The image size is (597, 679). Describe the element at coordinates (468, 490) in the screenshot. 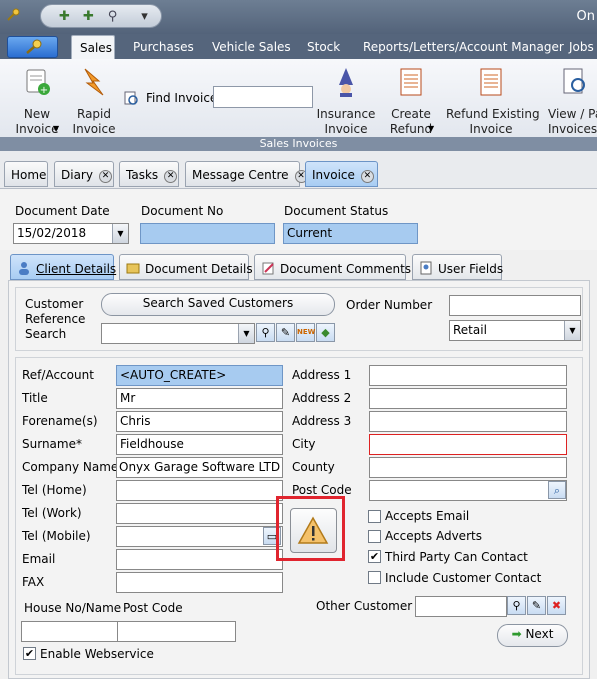

I see `post-code-input` at that location.